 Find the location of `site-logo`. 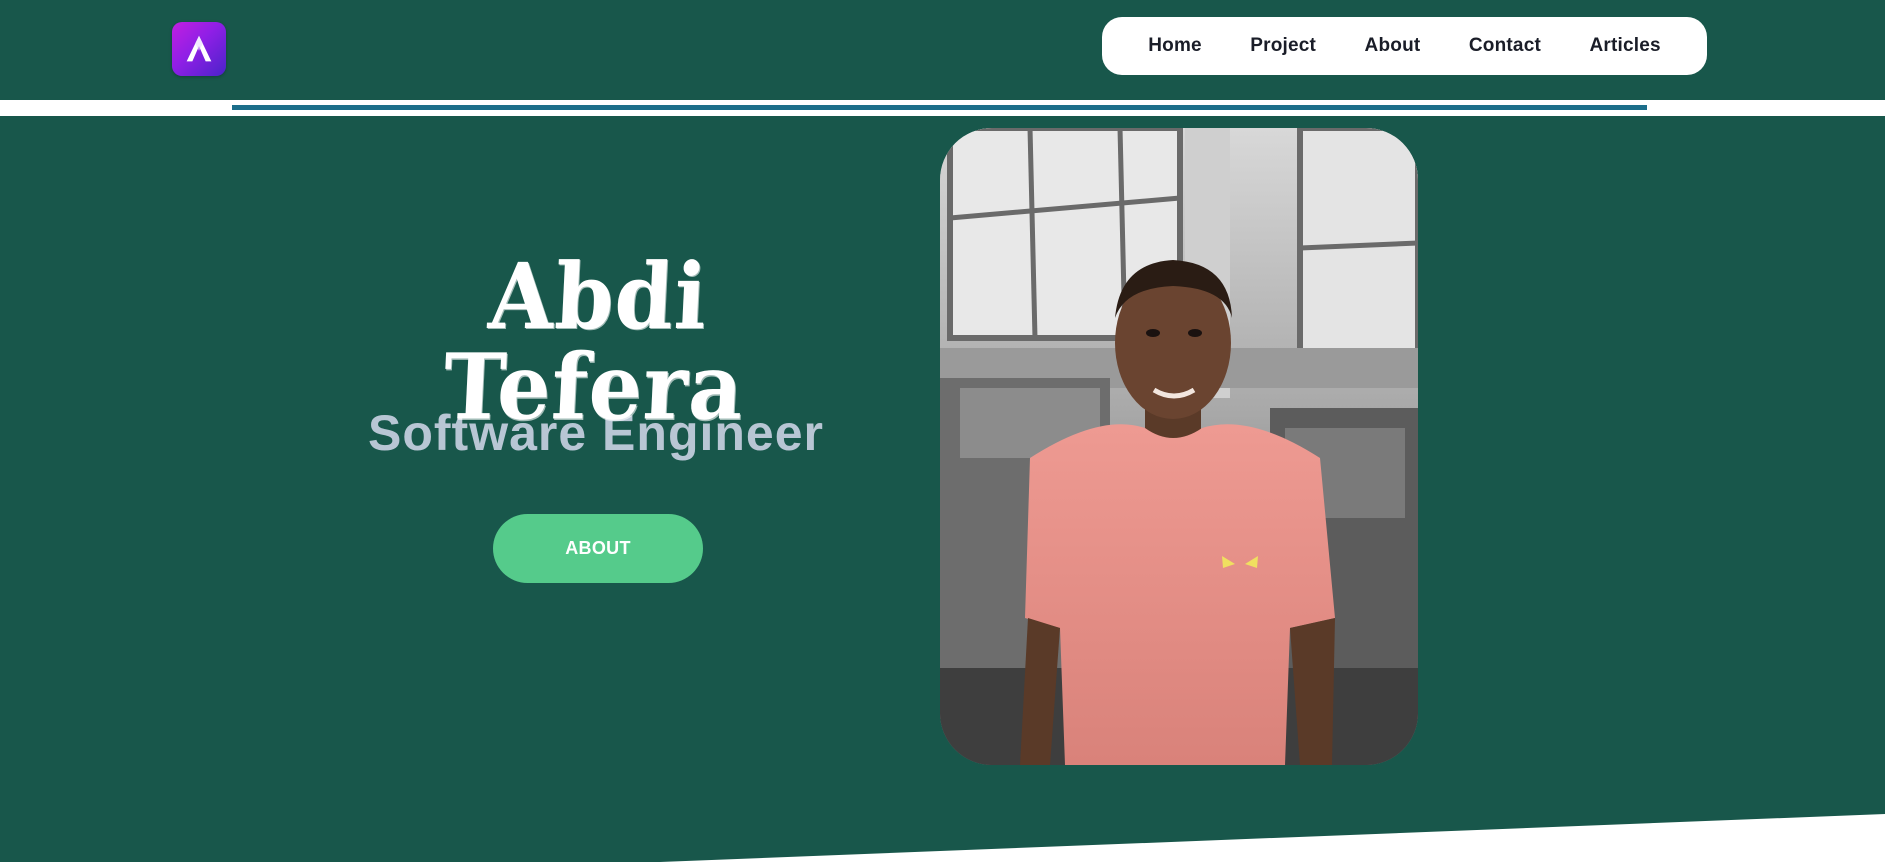

site-logo is located at coordinates (199, 49).